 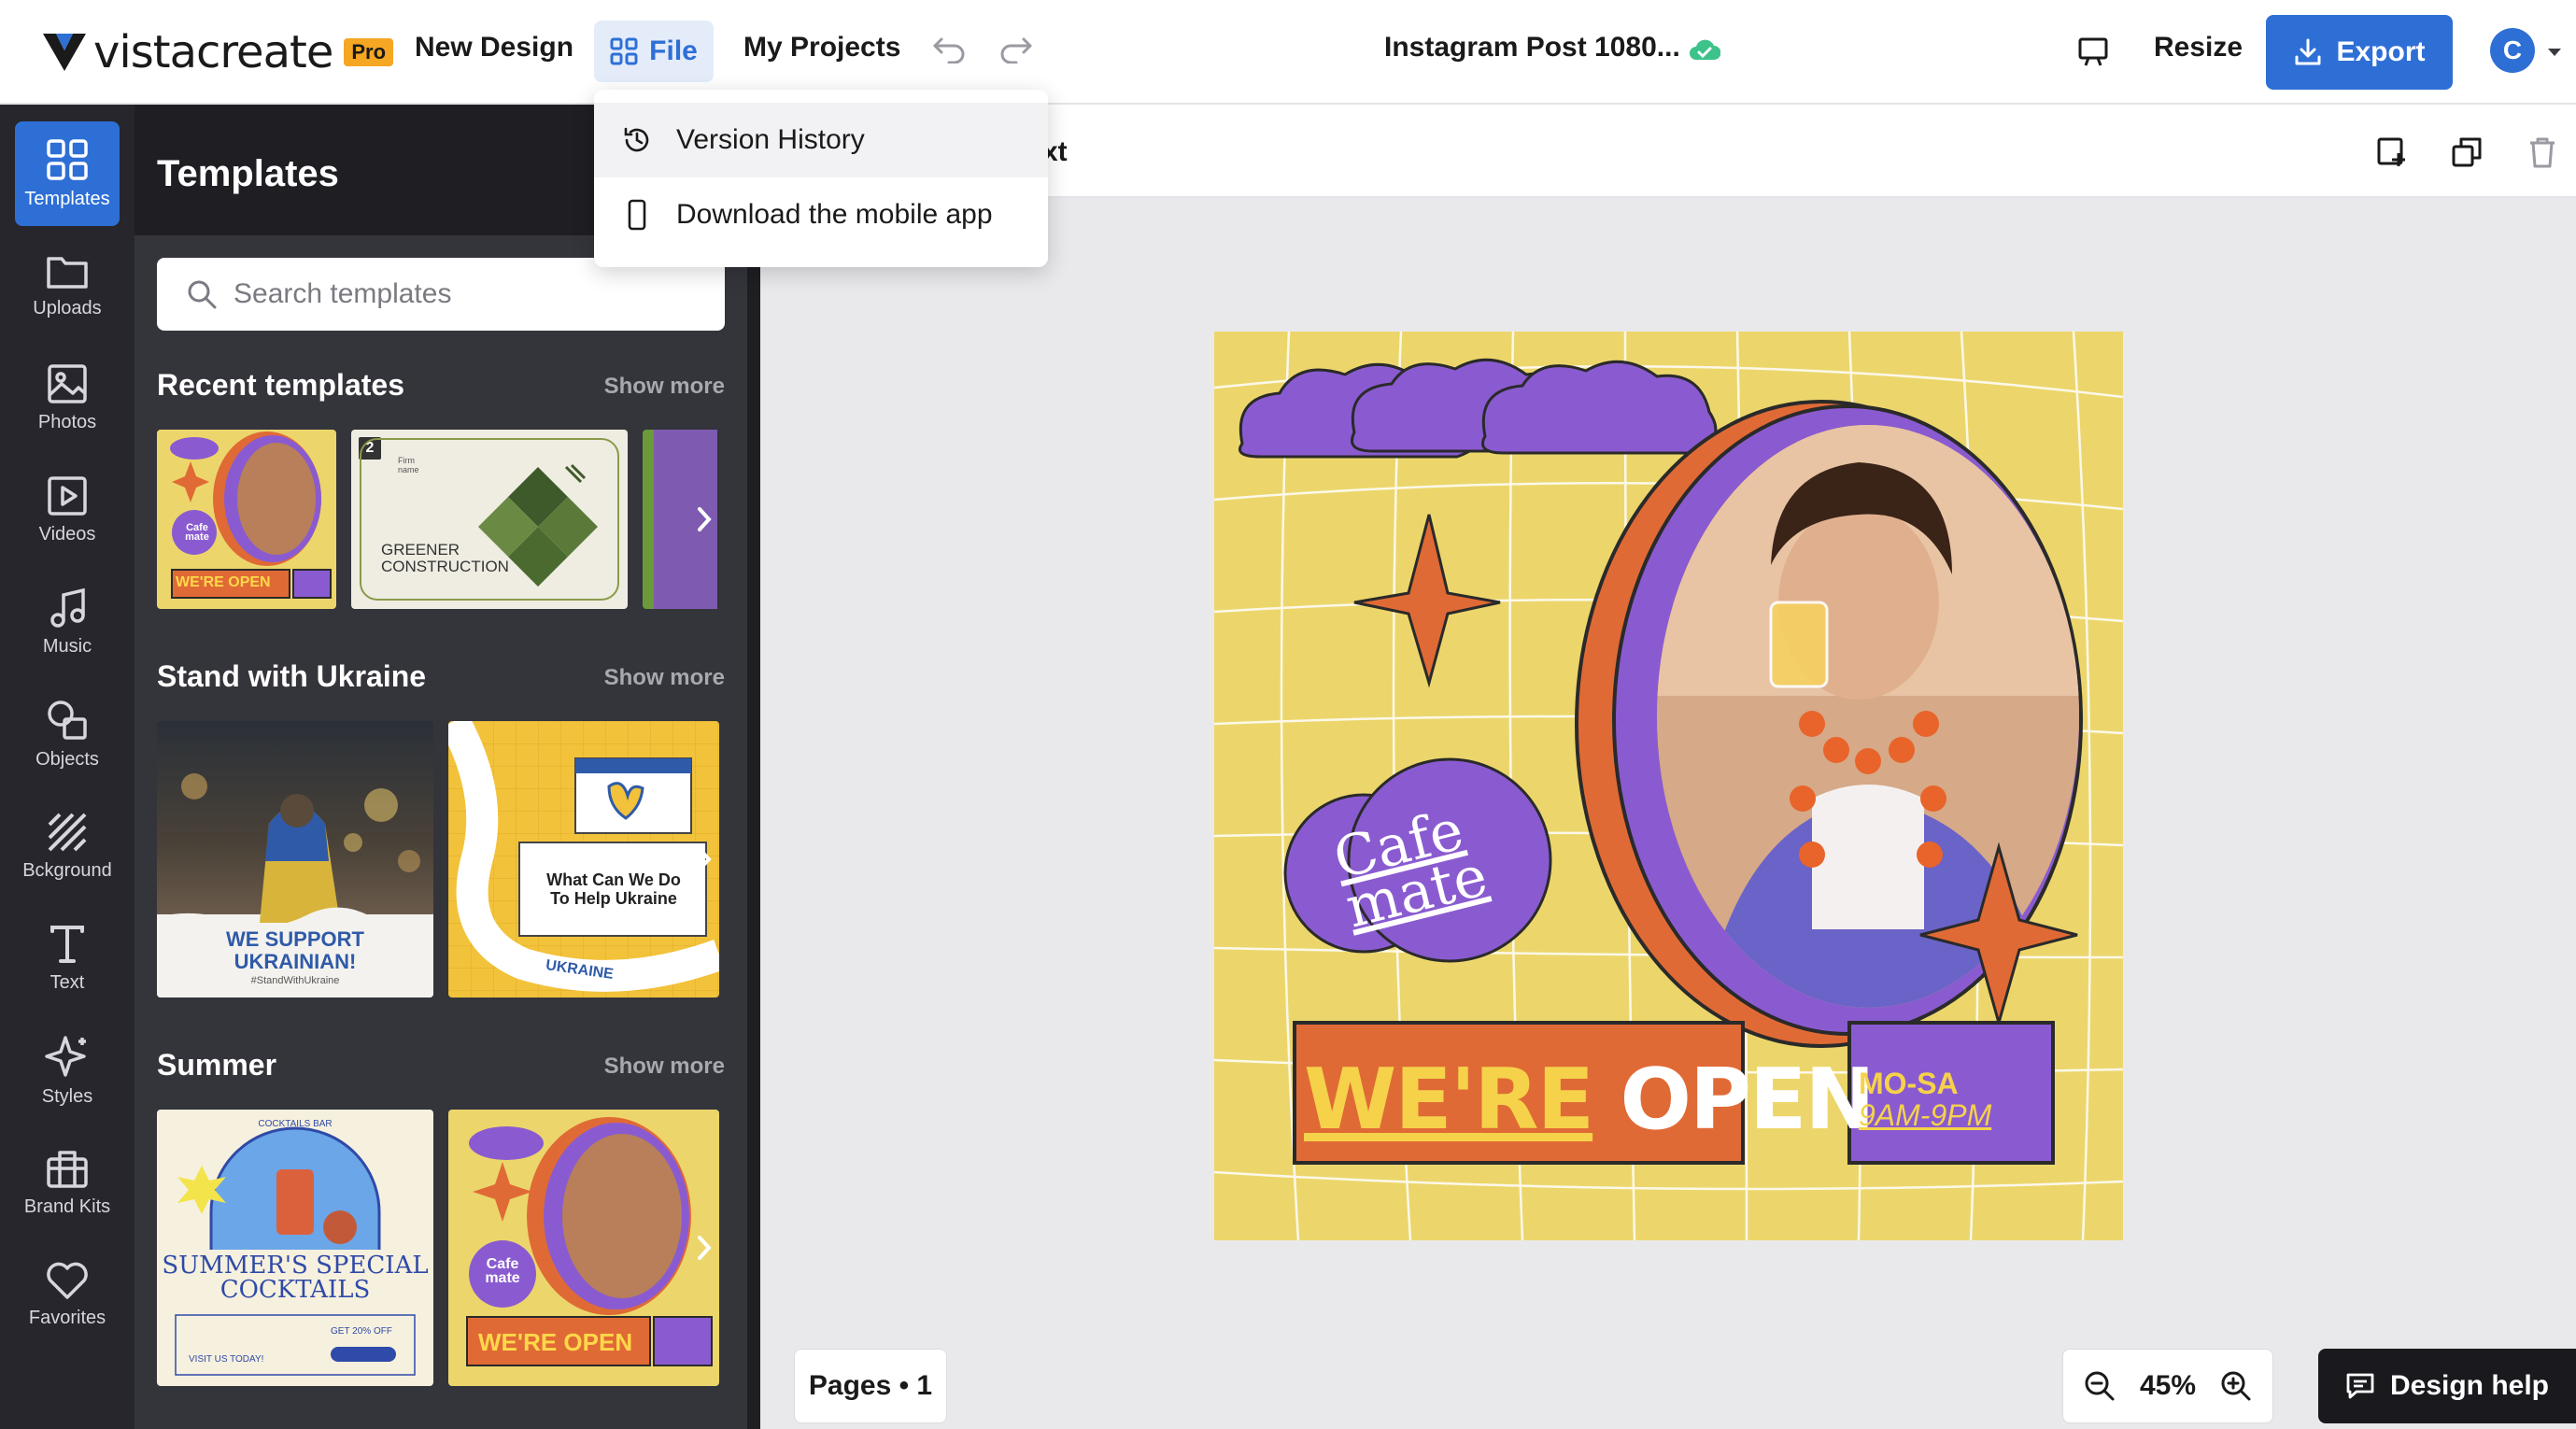 What do you see at coordinates (280, 385) in the screenshot?
I see `section-title-recent: Recent templates` at bounding box center [280, 385].